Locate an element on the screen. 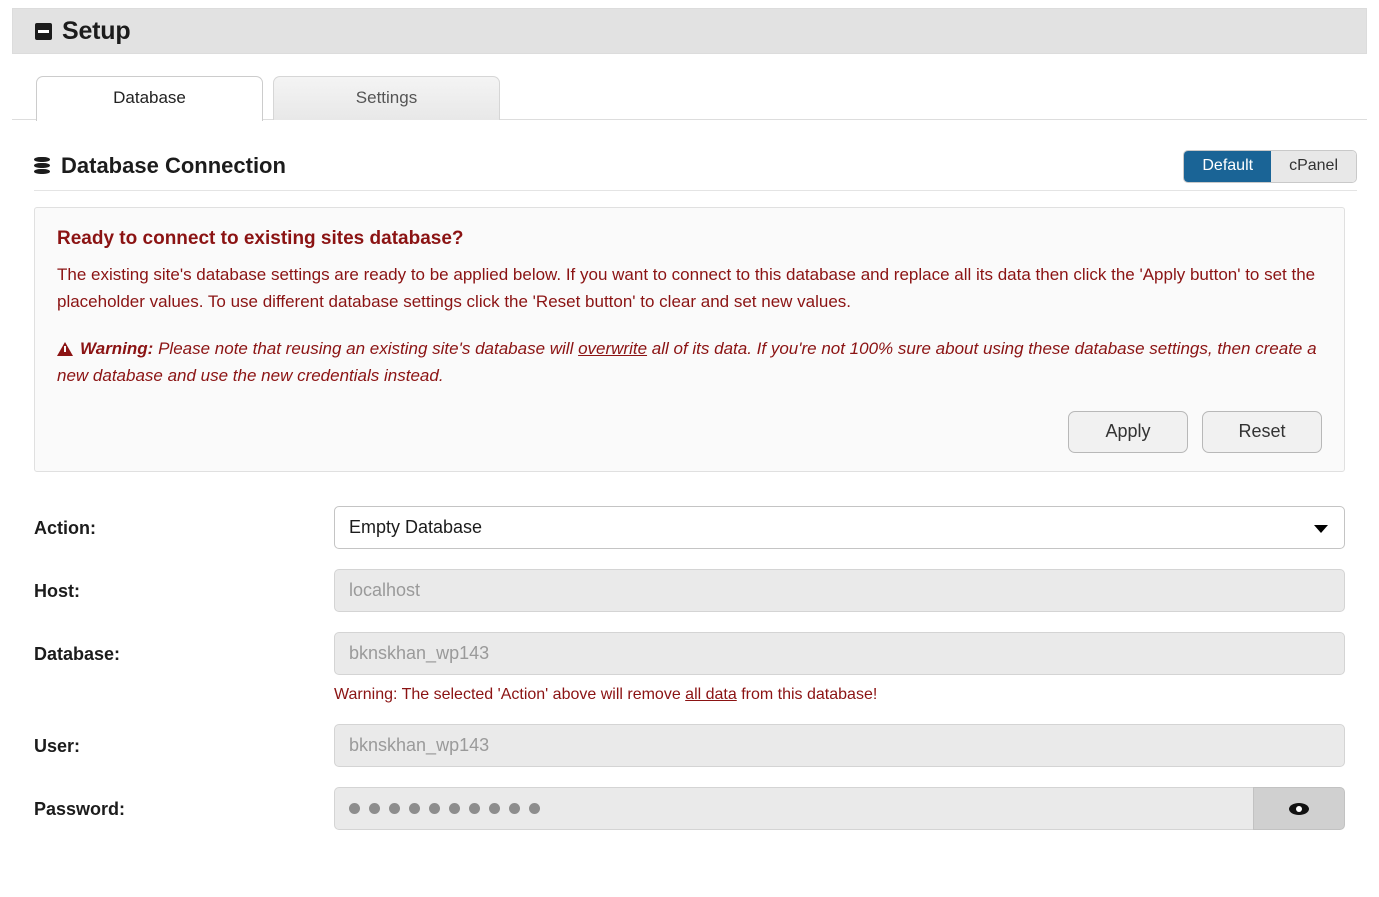  user-placeholder: bknskhan_wp143 is located at coordinates (419, 745).